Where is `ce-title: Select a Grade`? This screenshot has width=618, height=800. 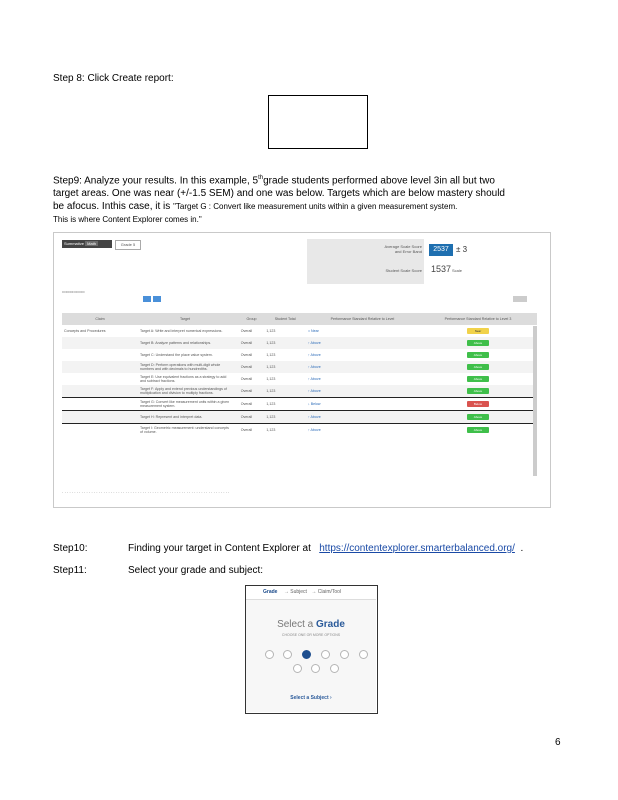 ce-title: Select a Grade is located at coordinates (311, 624).